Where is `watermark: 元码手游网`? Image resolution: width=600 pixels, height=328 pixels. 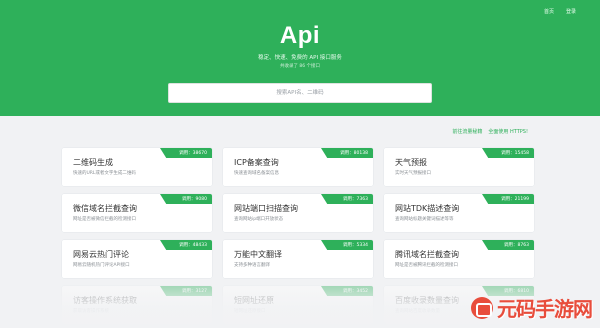
watermark: 元码手游网 is located at coordinates (532, 307).